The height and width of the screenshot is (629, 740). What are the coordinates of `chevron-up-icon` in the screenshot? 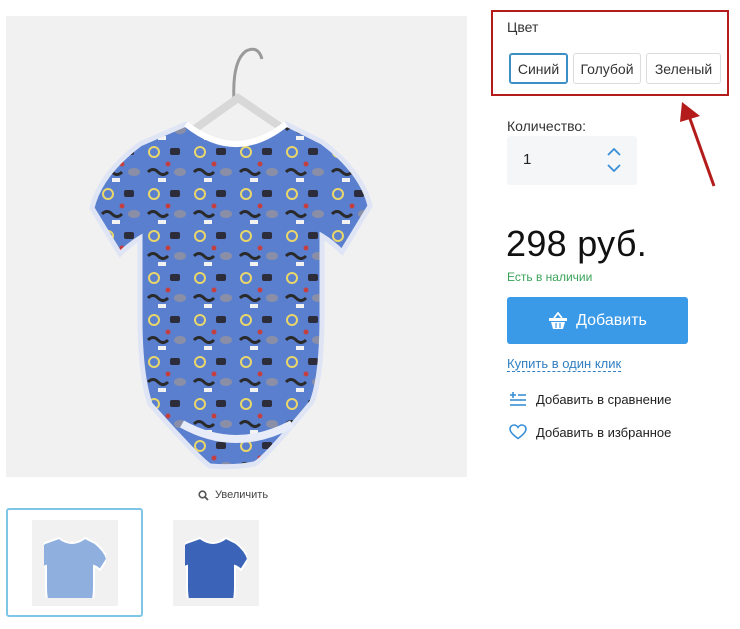 It's located at (614, 152).